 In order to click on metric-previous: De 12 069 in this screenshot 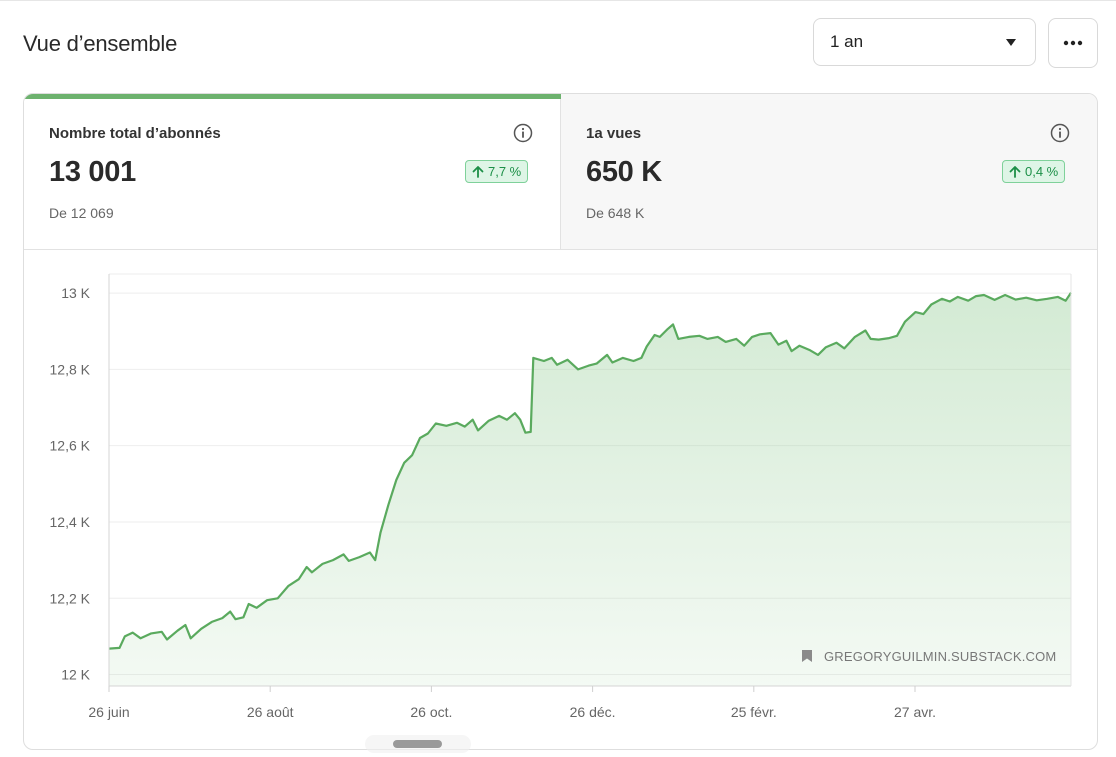, I will do `click(81, 213)`.